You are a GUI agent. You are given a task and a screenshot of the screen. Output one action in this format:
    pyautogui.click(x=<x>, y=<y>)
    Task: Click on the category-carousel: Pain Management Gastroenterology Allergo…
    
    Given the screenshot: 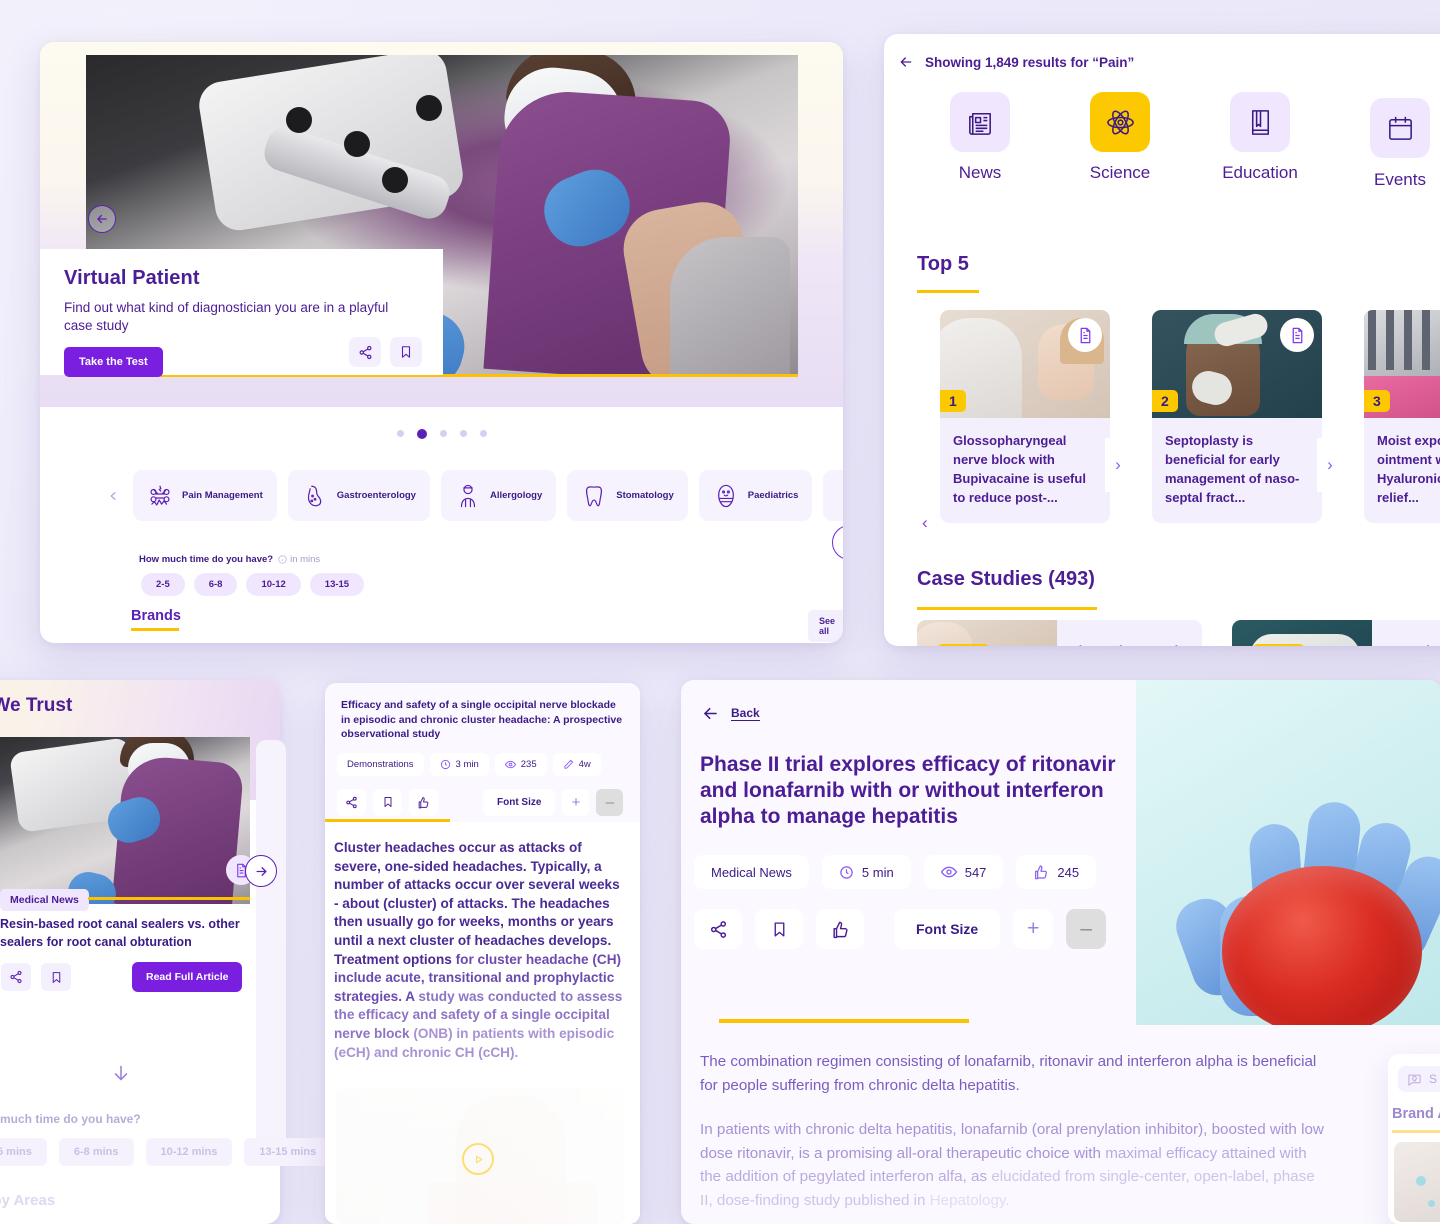 What is the action you would take?
    pyautogui.click(x=473, y=495)
    